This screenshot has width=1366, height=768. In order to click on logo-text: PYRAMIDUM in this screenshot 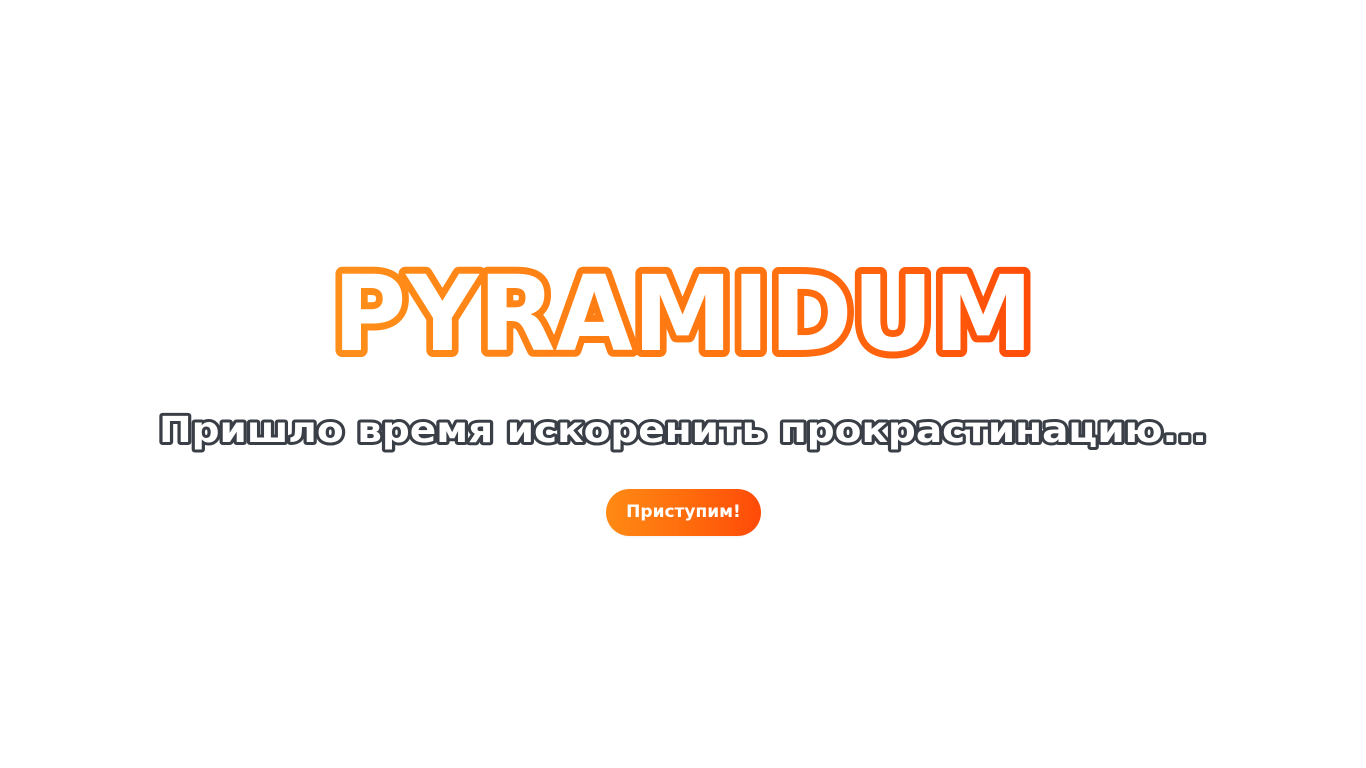, I will do `click(683, 314)`.